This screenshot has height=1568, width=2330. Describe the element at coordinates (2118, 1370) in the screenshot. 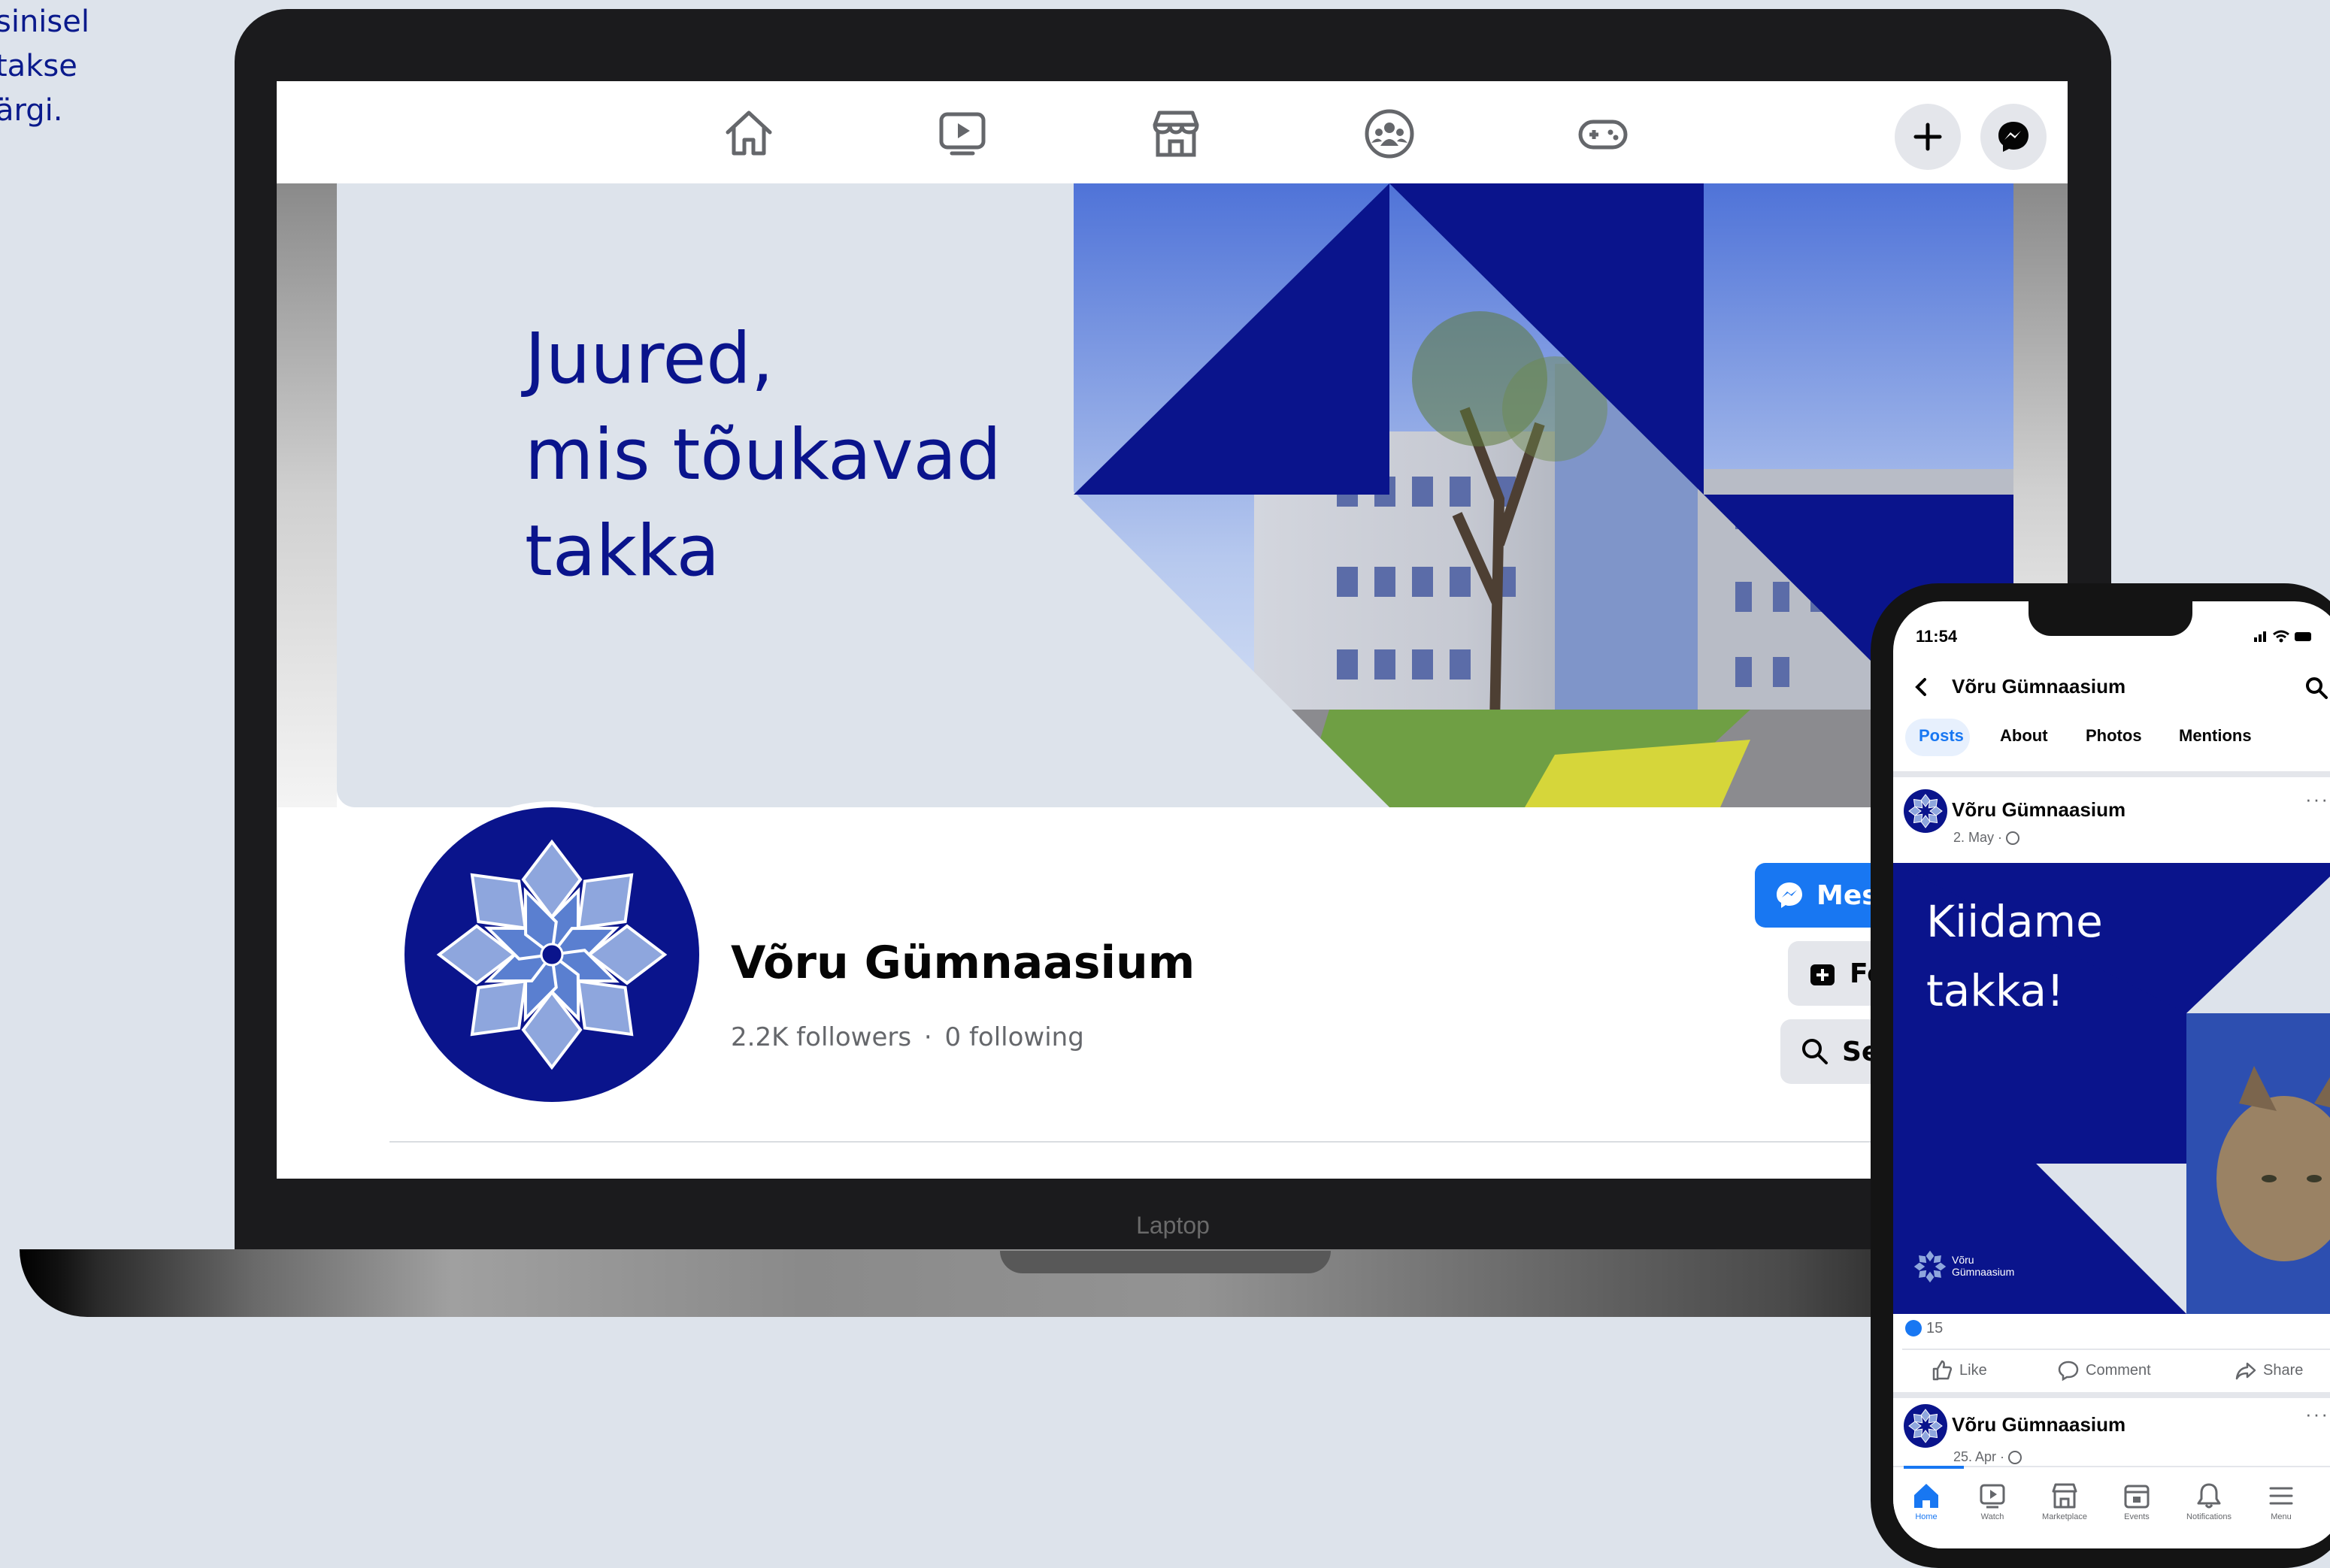

I see `comment-label: Comment` at that location.